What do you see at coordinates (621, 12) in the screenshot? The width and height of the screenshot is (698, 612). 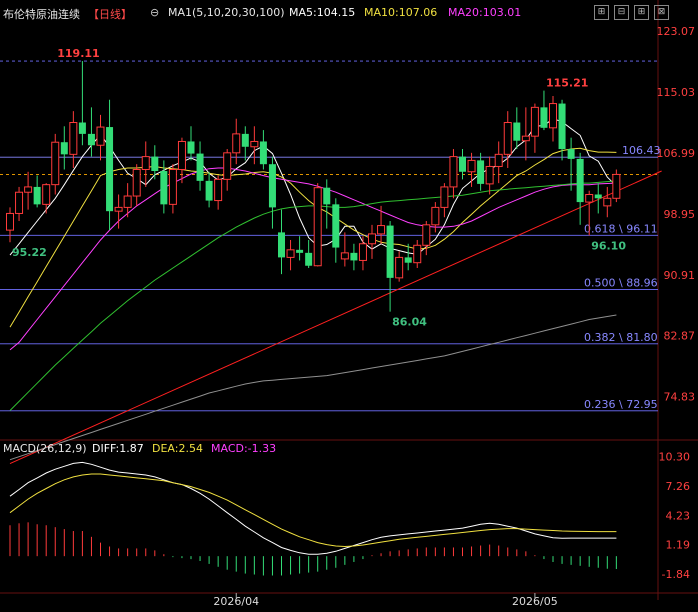 I see `grid-icon: ⊟` at bounding box center [621, 12].